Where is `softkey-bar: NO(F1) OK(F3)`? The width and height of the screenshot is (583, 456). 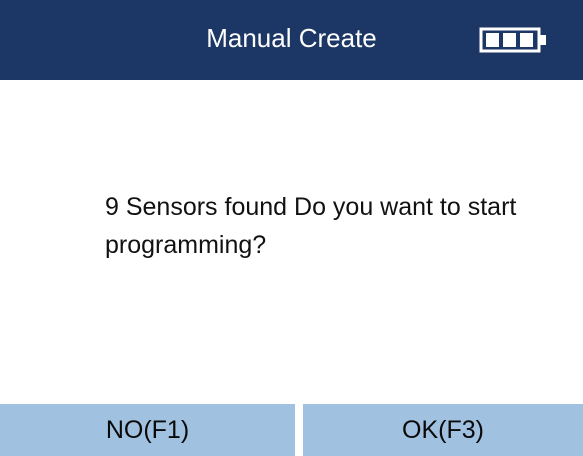
softkey-bar: NO(F1) OK(F3) is located at coordinates (291, 430).